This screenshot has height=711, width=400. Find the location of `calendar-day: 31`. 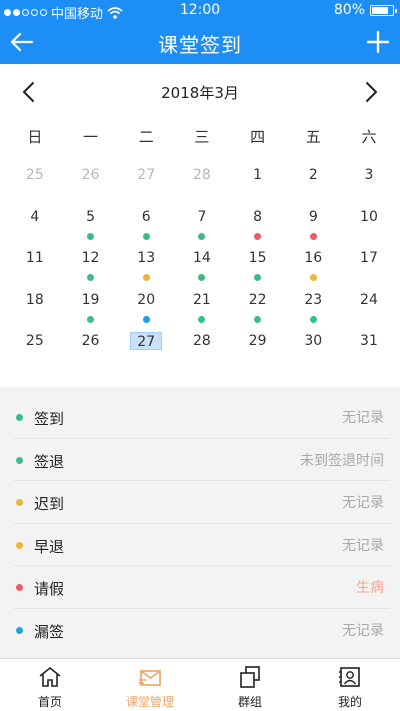

calendar-day: 31 is located at coordinates (369, 353).